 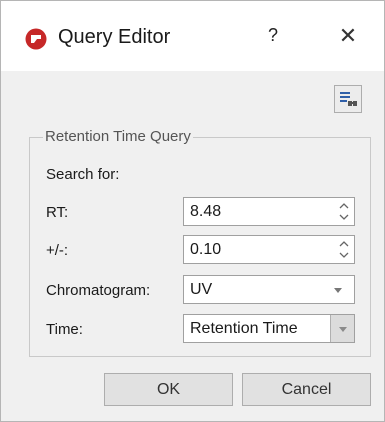 What do you see at coordinates (83, 174) in the screenshot?
I see `search-for-label: Search for:` at bounding box center [83, 174].